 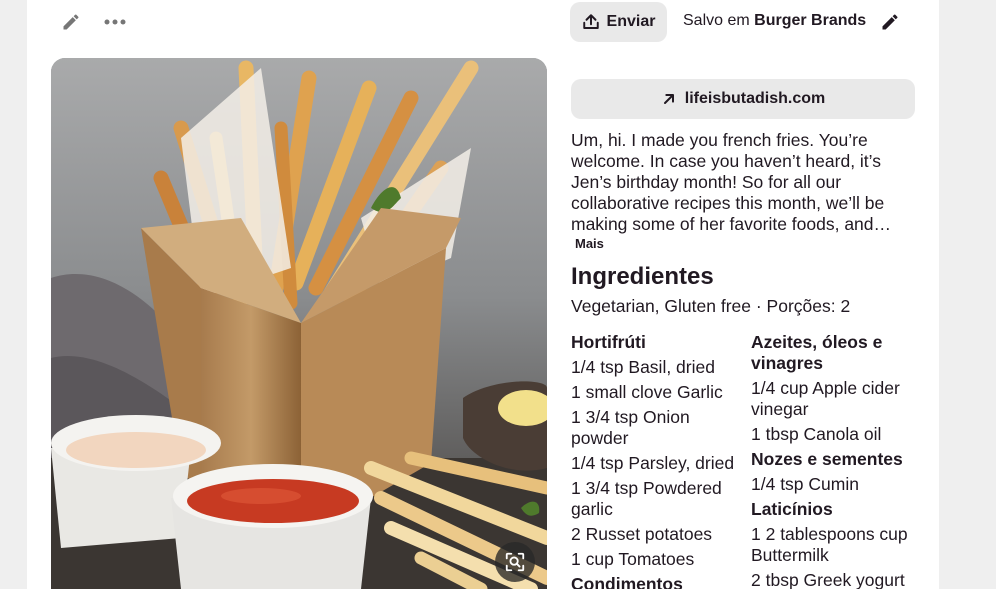 I want to click on ingredient-category: Nozes e sementes, so click(x=827, y=459).